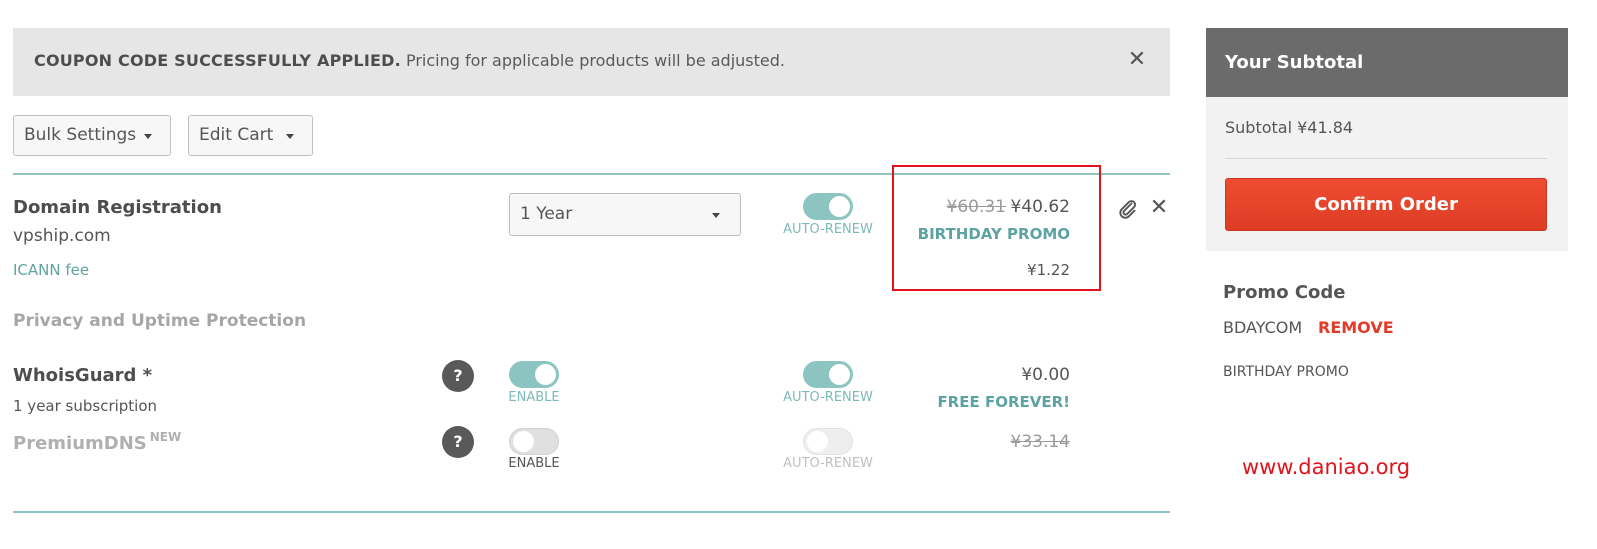 This screenshot has height=549, width=1597. I want to click on subtotal-header: Your Subtotal, so click(1387, 62).